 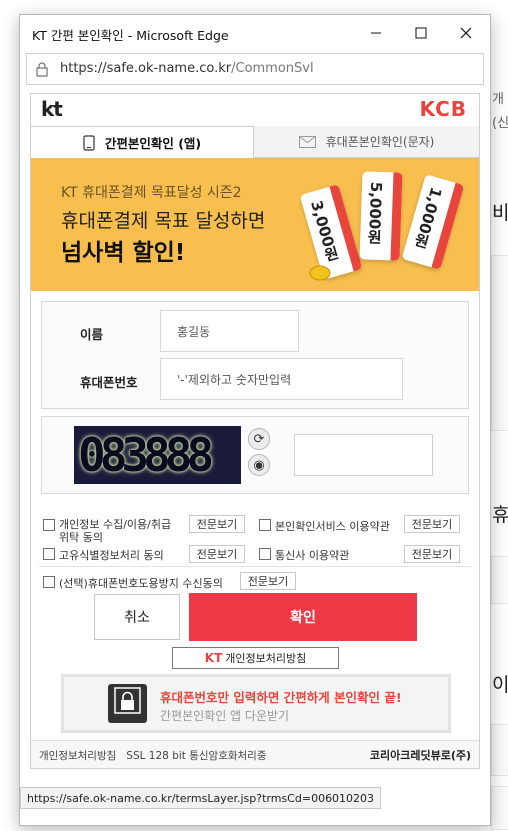 I want to click on bg-text-2: (신, so click(x=500, y=123).